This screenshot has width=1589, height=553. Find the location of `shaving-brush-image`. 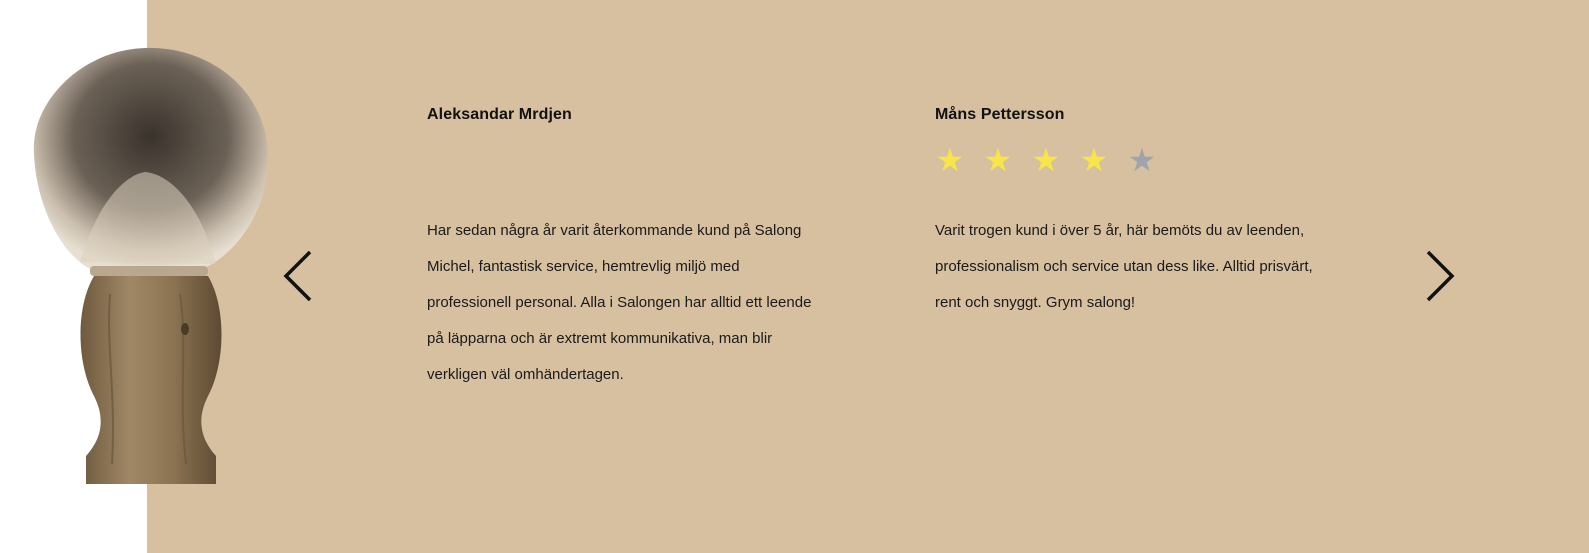

shaving-brush-image is located at coordinates (151, 265).